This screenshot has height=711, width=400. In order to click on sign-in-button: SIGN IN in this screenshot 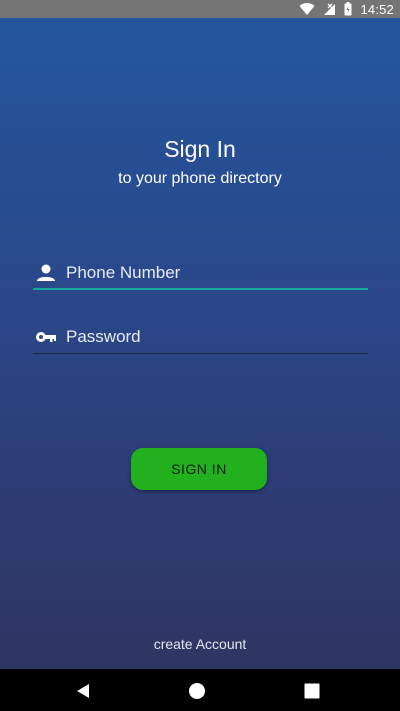, I will do `click(199, 469)`.